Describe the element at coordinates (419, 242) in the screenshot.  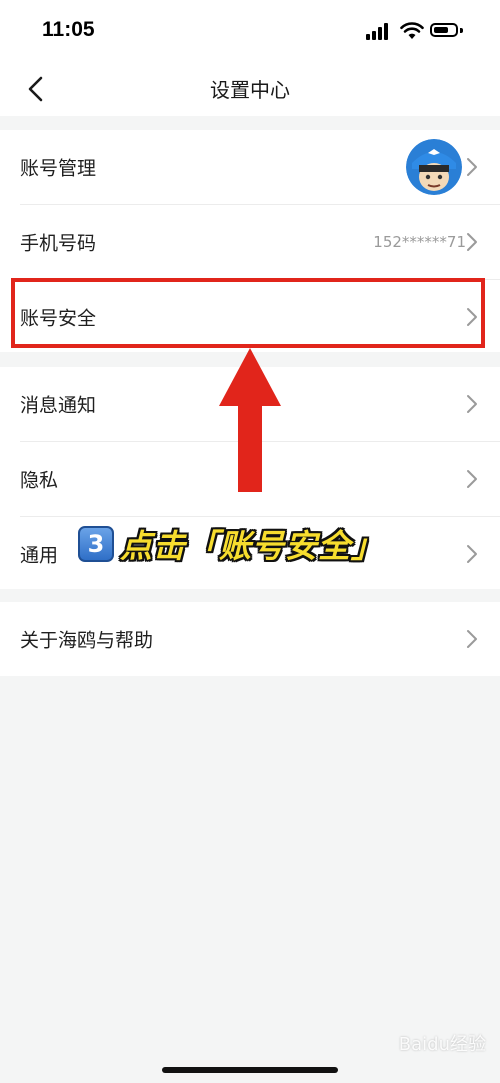
I see `phone-number-value: 152******71` at that location.